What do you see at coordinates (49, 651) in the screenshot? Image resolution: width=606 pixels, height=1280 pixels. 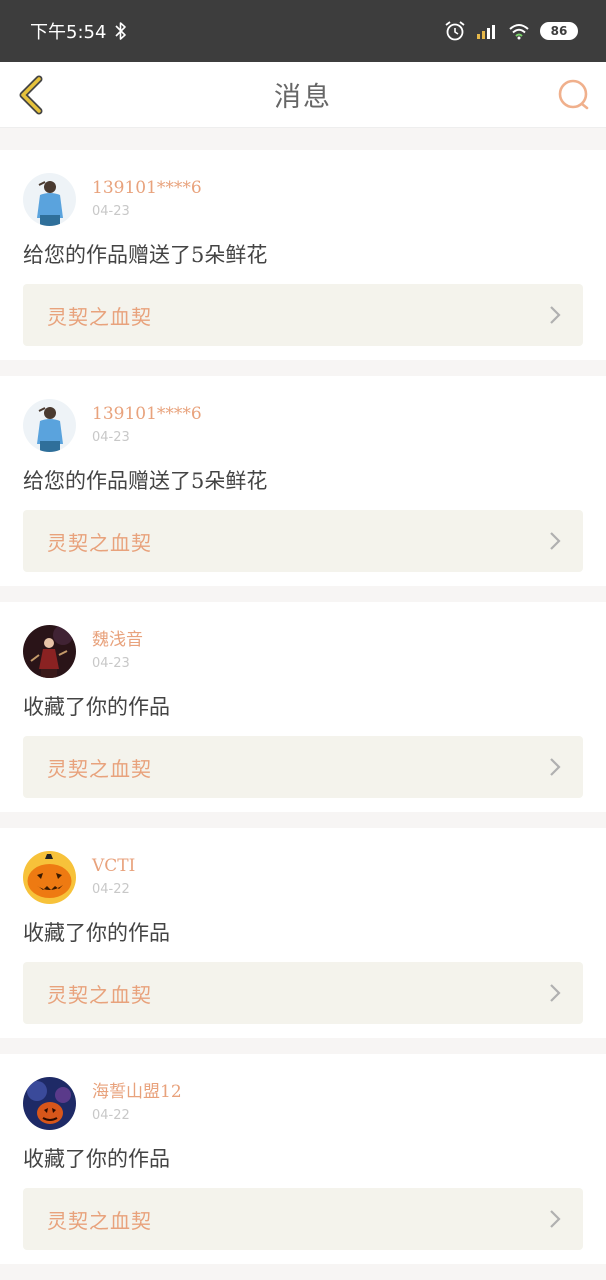 I see `avatar-dark-figure-icon` at bounding box center [49, 651].